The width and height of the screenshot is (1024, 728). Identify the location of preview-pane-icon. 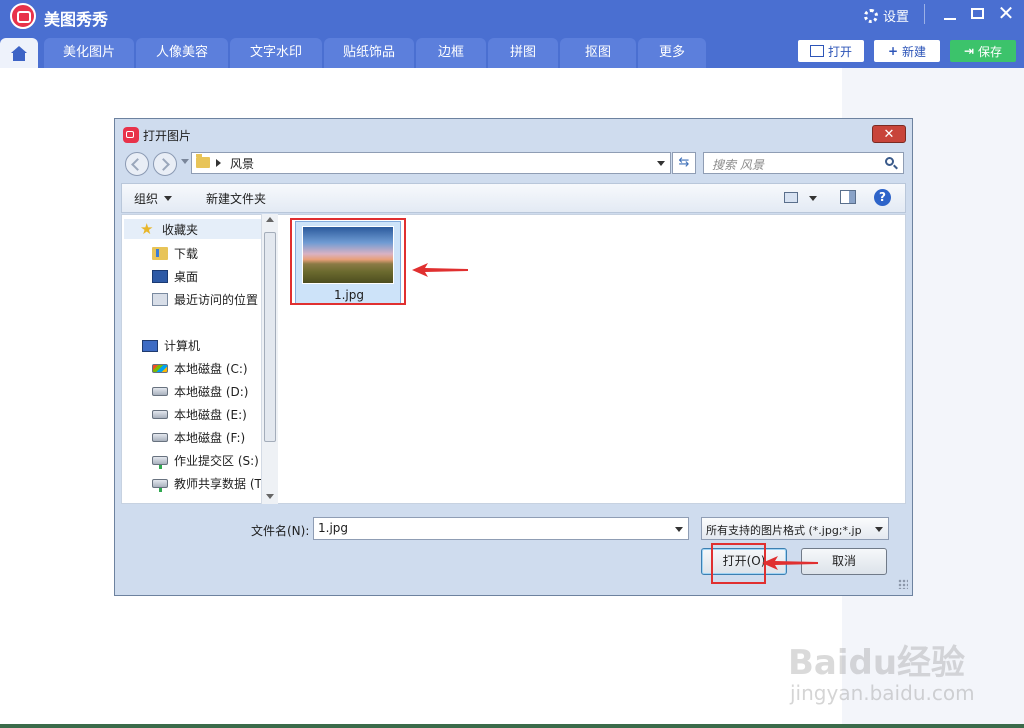
(848, 197).